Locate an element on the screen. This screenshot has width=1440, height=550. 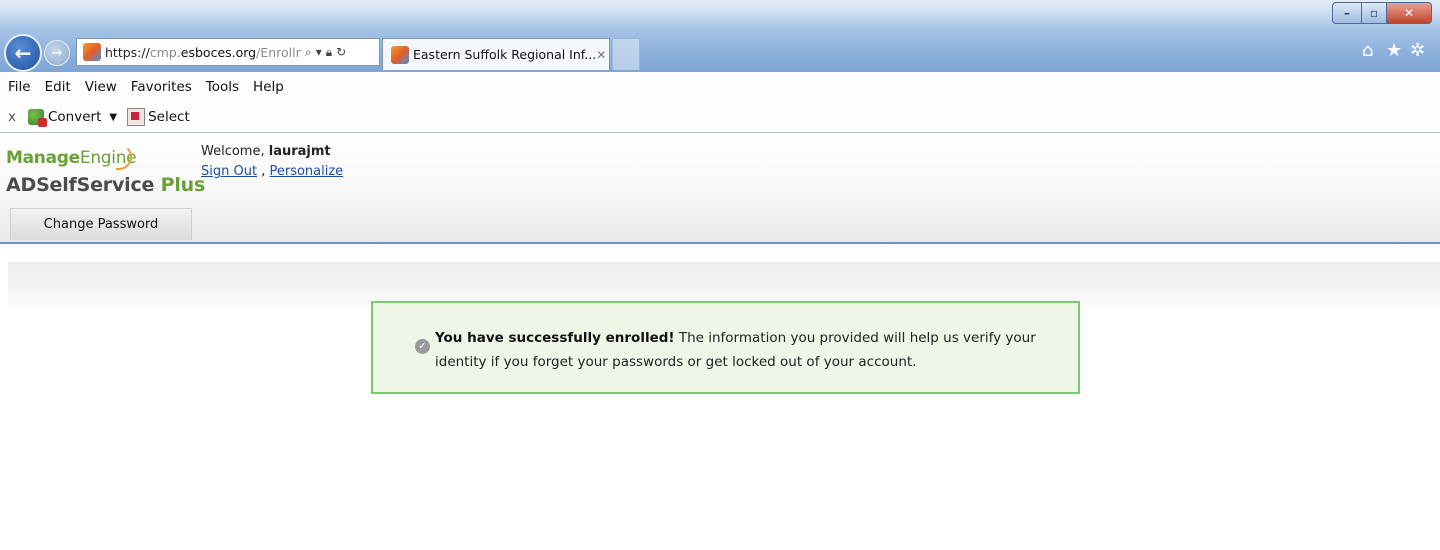
convert-dropdown-icon: ▼ is located at coordinates (113, 117).